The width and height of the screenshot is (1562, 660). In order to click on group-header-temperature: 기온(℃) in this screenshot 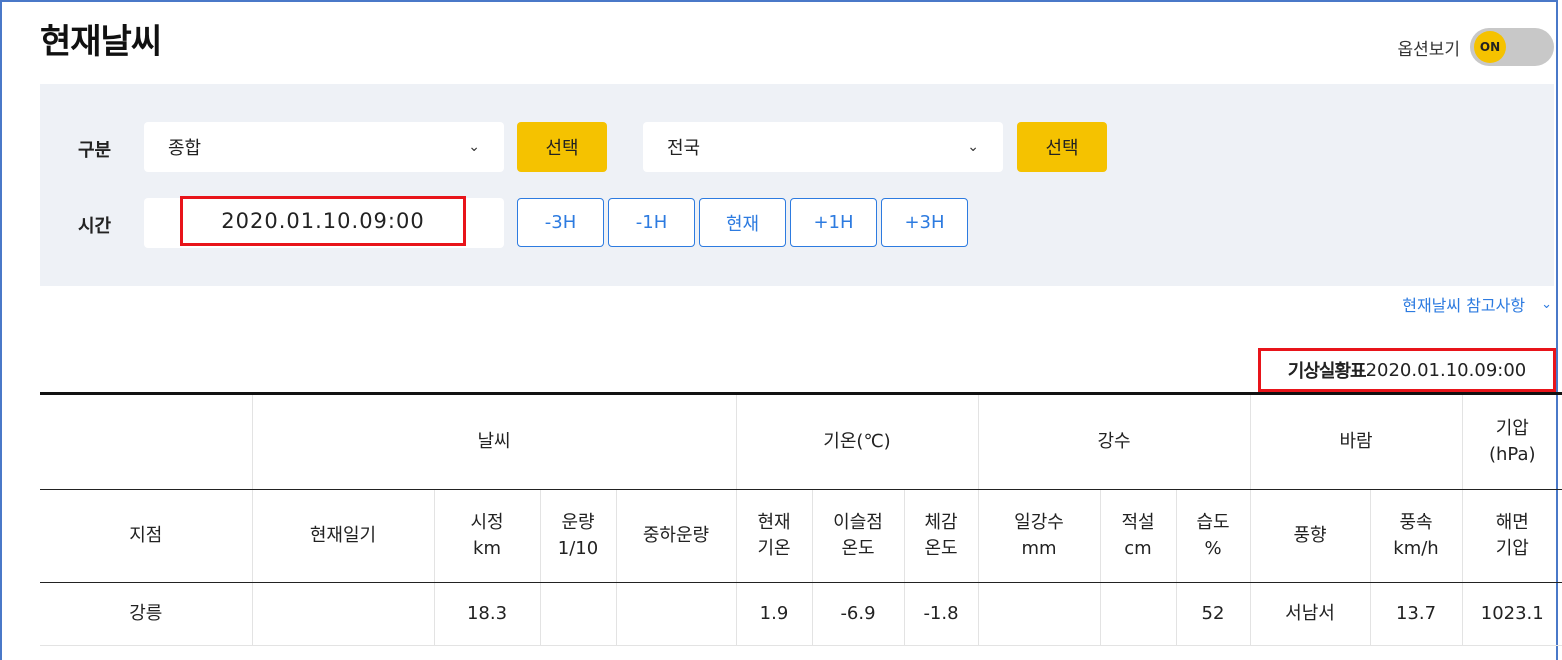, I will do `click(856, 441)`.